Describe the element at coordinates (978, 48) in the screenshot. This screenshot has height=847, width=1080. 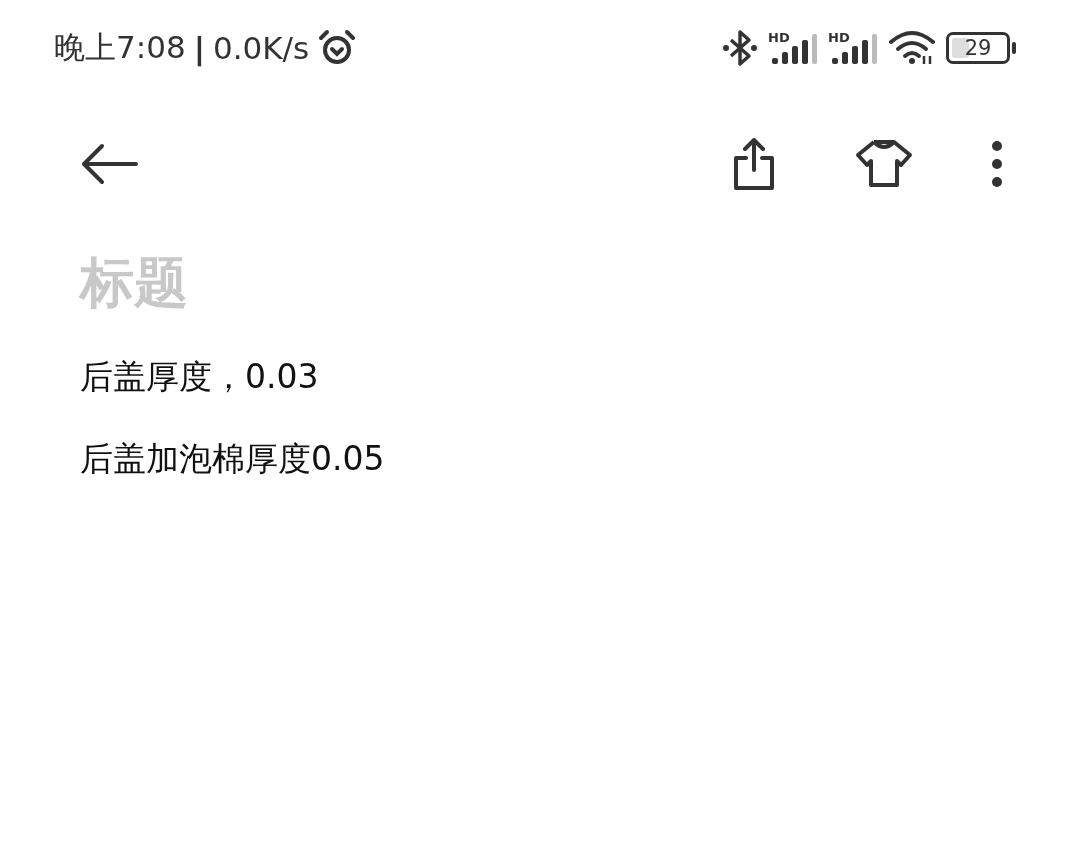
I see `battery-level: 29` at that location.